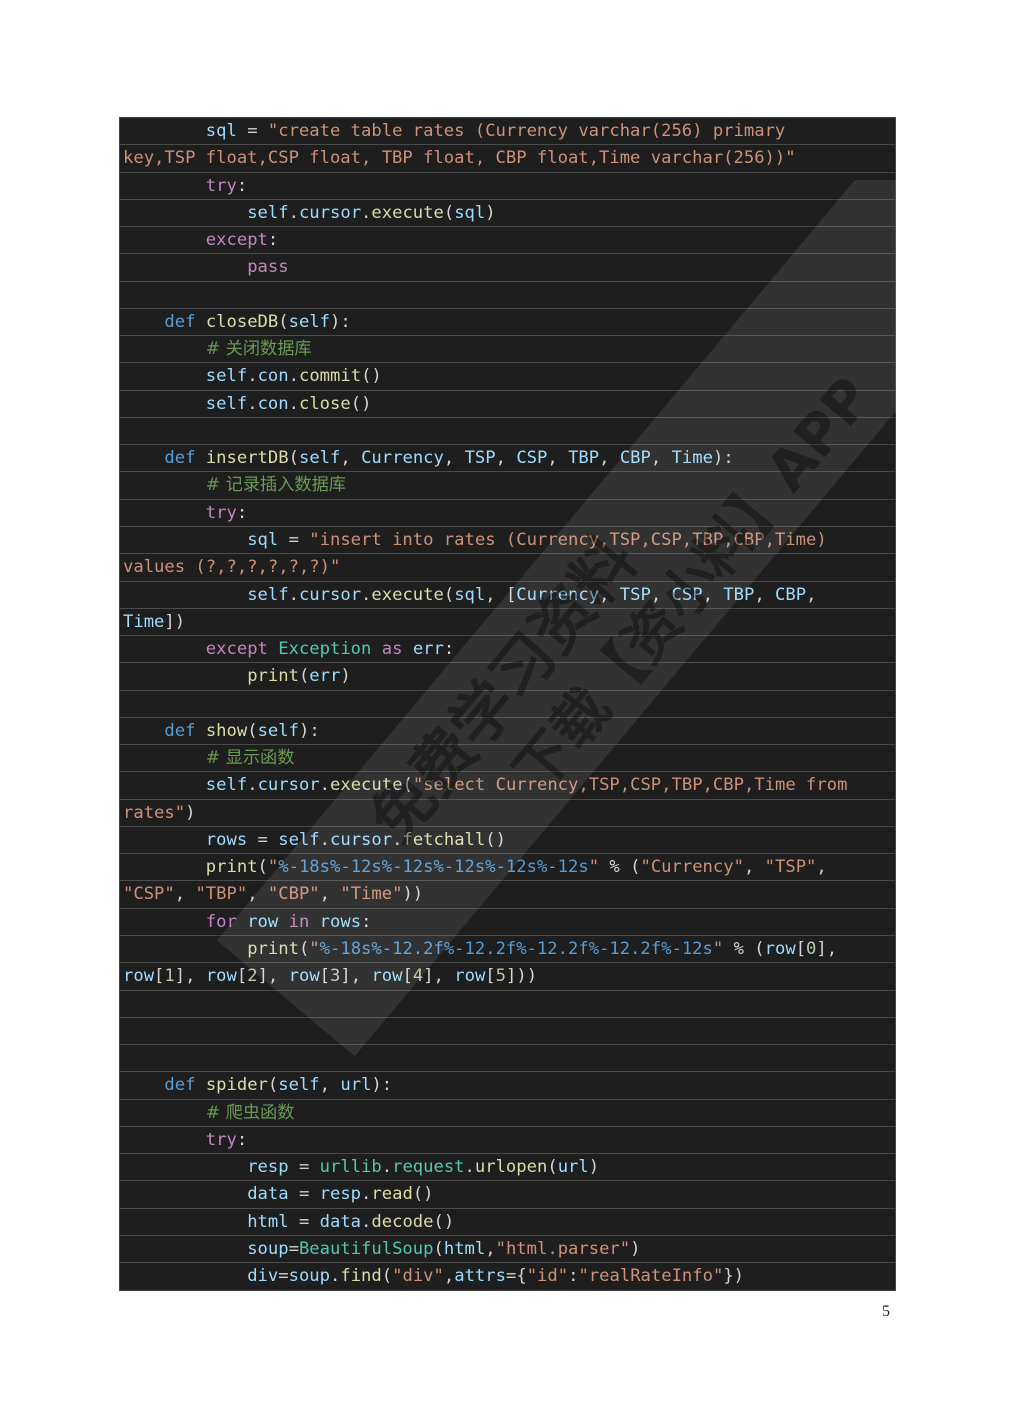 This screenshot has height=1414, width=1015. What do you see at coordinates (739, 594) in the screenshot?
I see `code-token-identifier: TBP` at bounding box center [739, 594].